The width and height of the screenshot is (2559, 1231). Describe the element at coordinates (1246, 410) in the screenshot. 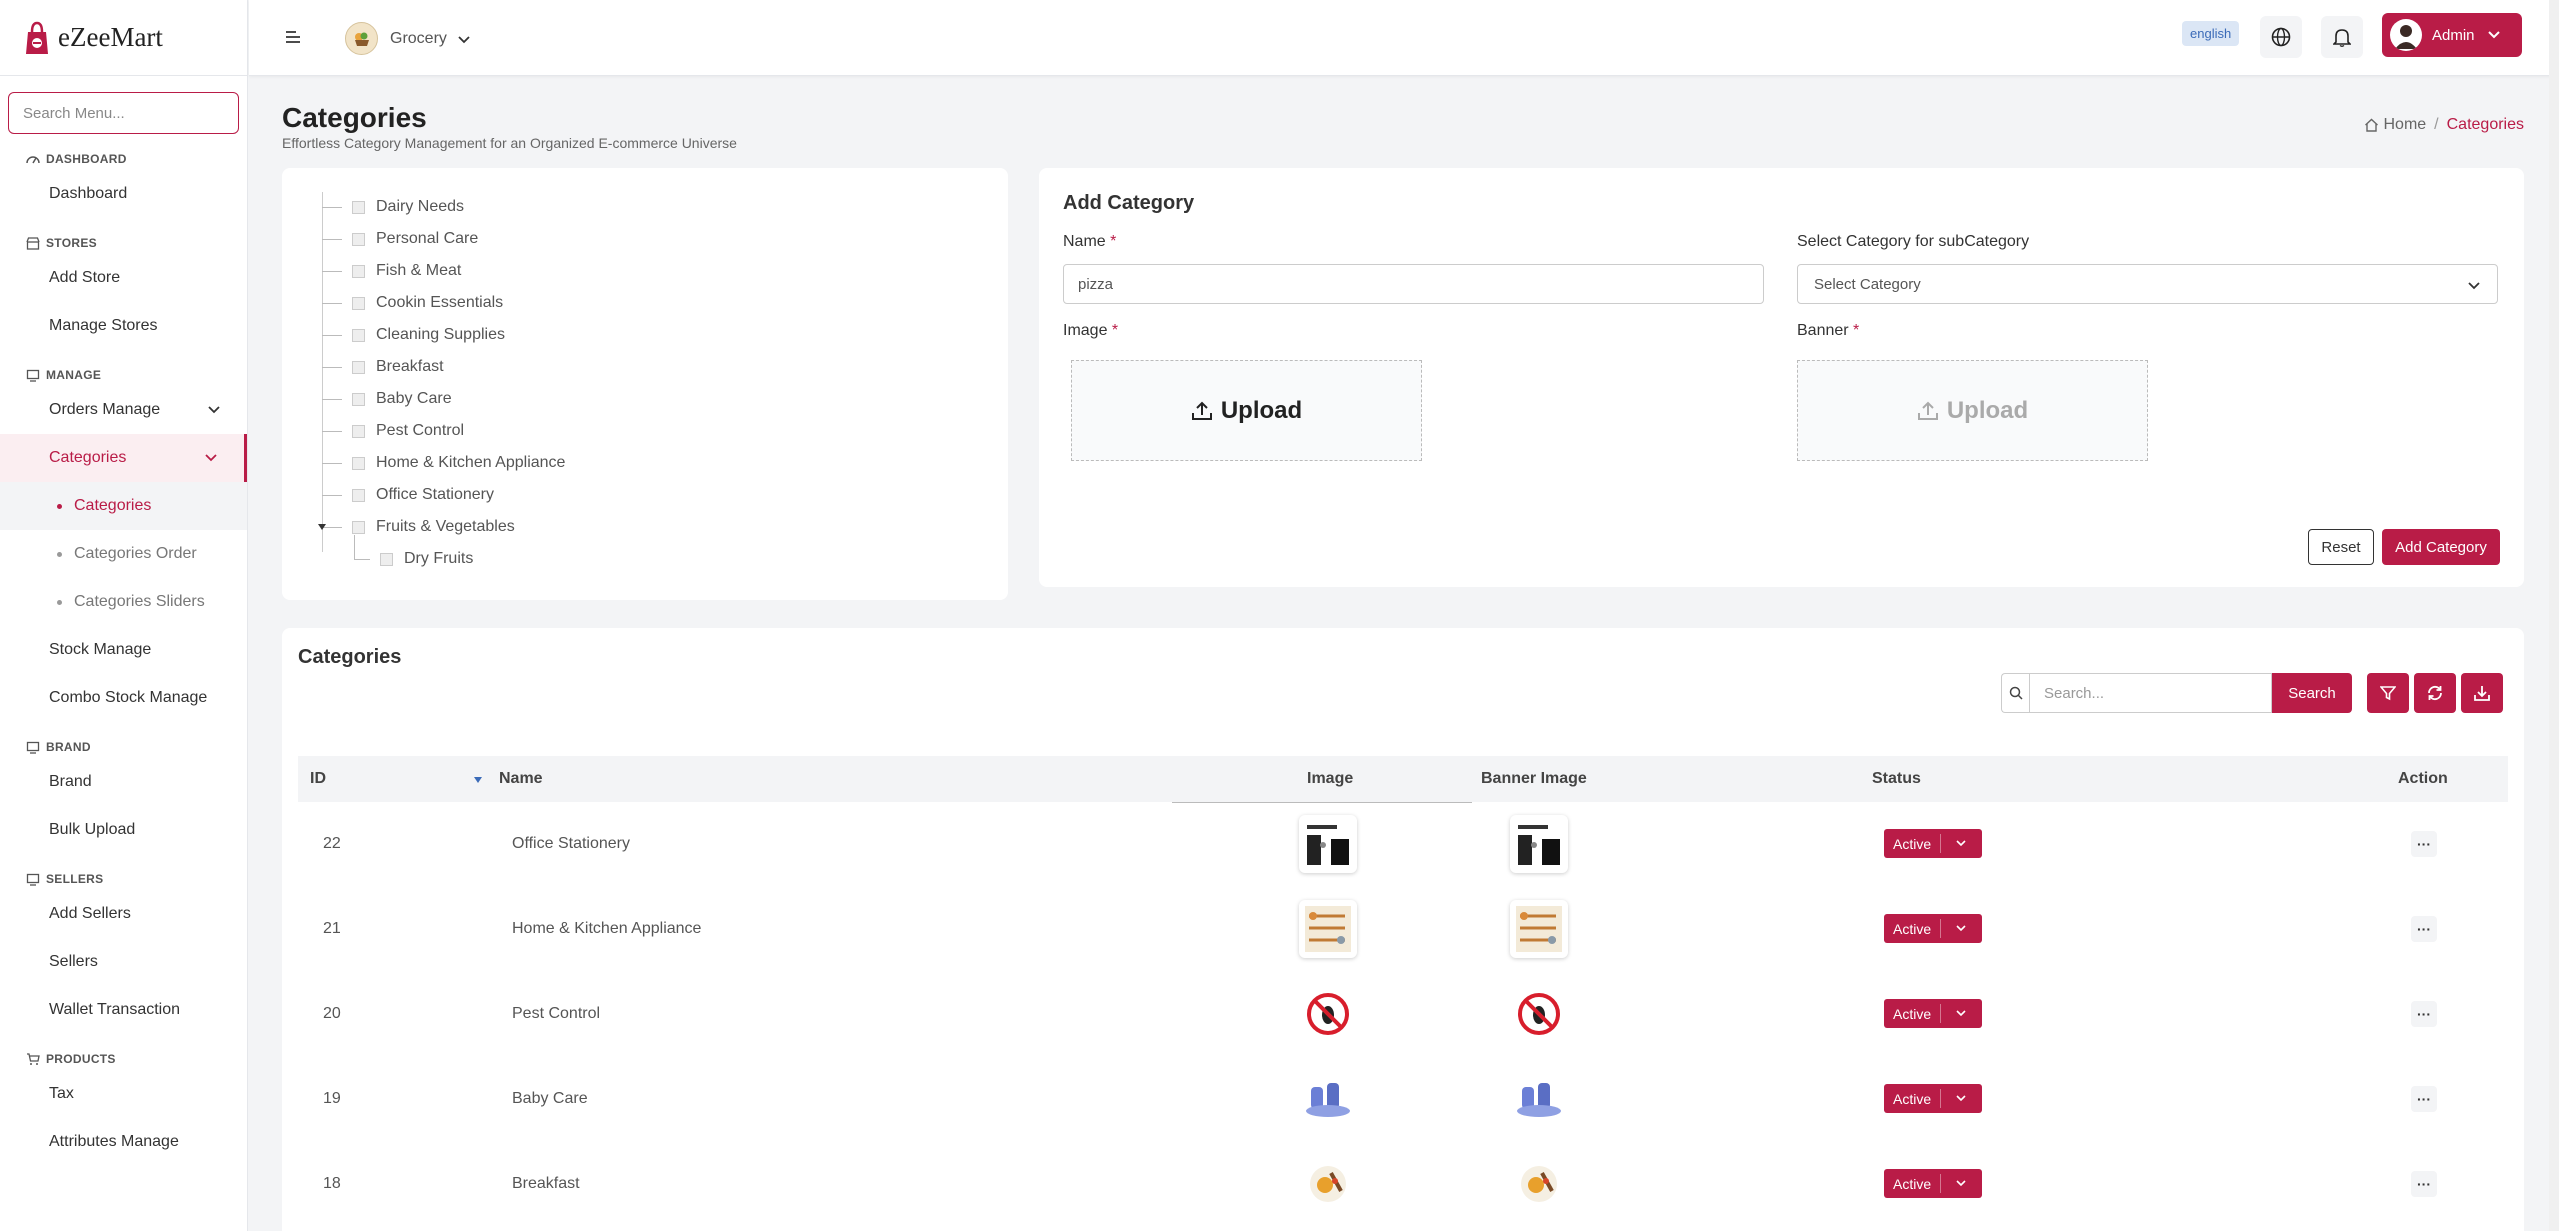

I see `image-upload-button: Upload` at that location.